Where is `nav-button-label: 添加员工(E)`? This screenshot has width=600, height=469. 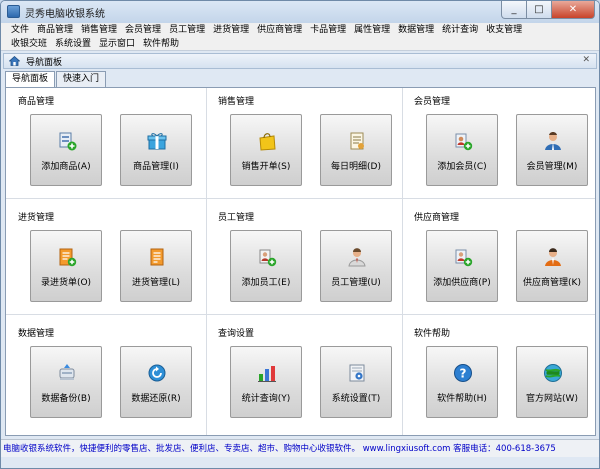 nav-button-label: 添加员工(E) is located at coordinates (266, 283).